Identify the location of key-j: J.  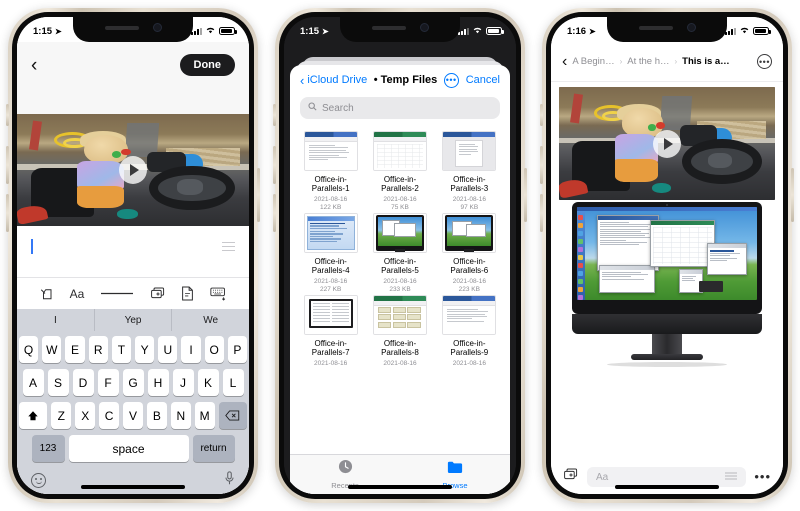
(183, 382).